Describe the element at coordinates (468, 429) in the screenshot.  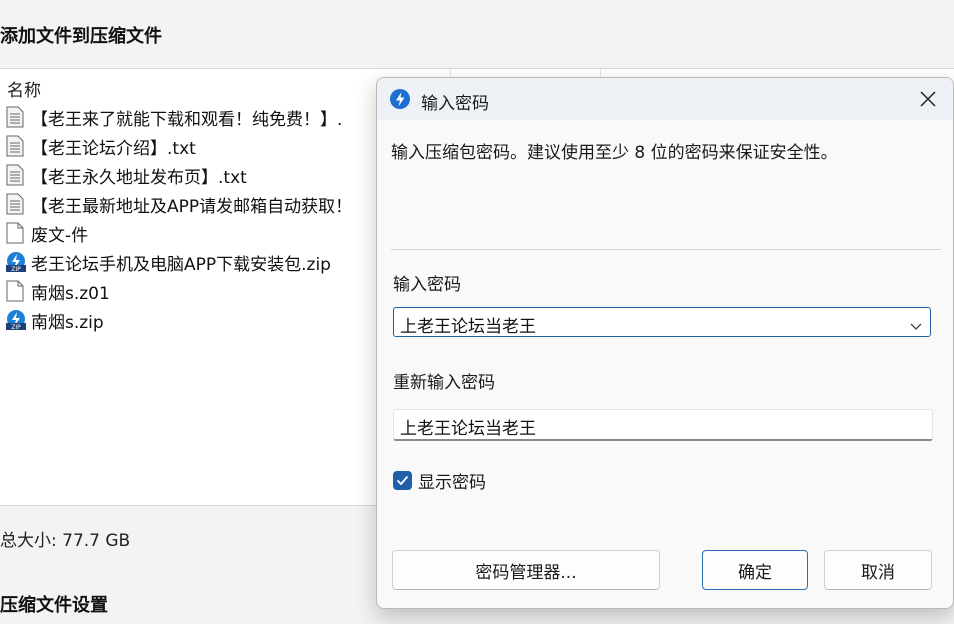
I see `reenter-password-value: 上老王论坛当老王` at that location.